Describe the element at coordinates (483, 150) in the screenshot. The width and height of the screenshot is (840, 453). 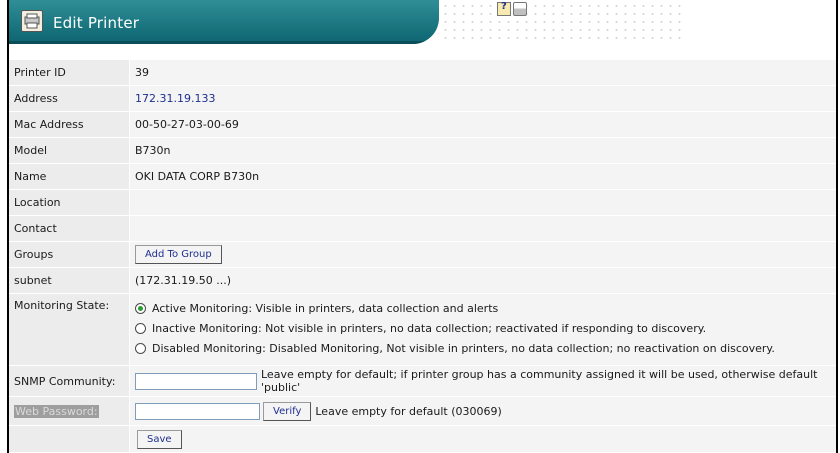
I see `model-value: B730n` at that location.